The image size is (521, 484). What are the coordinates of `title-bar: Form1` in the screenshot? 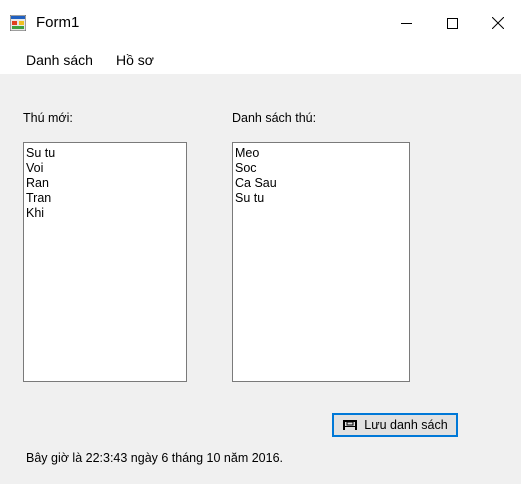 It's located at (260, 23).